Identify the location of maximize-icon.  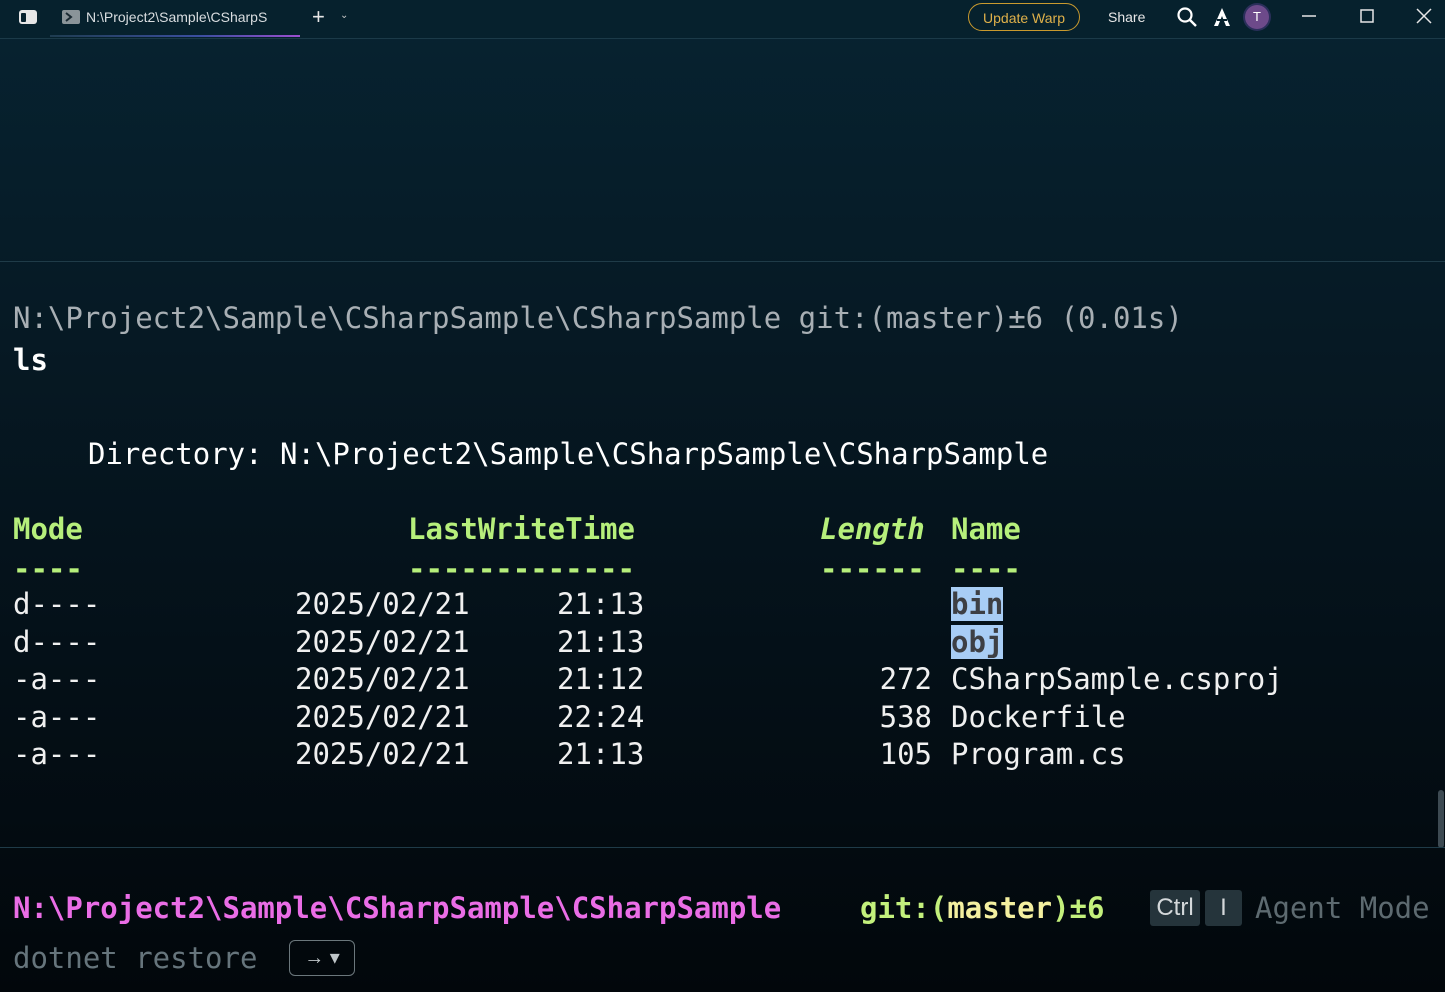
(1367, 16).